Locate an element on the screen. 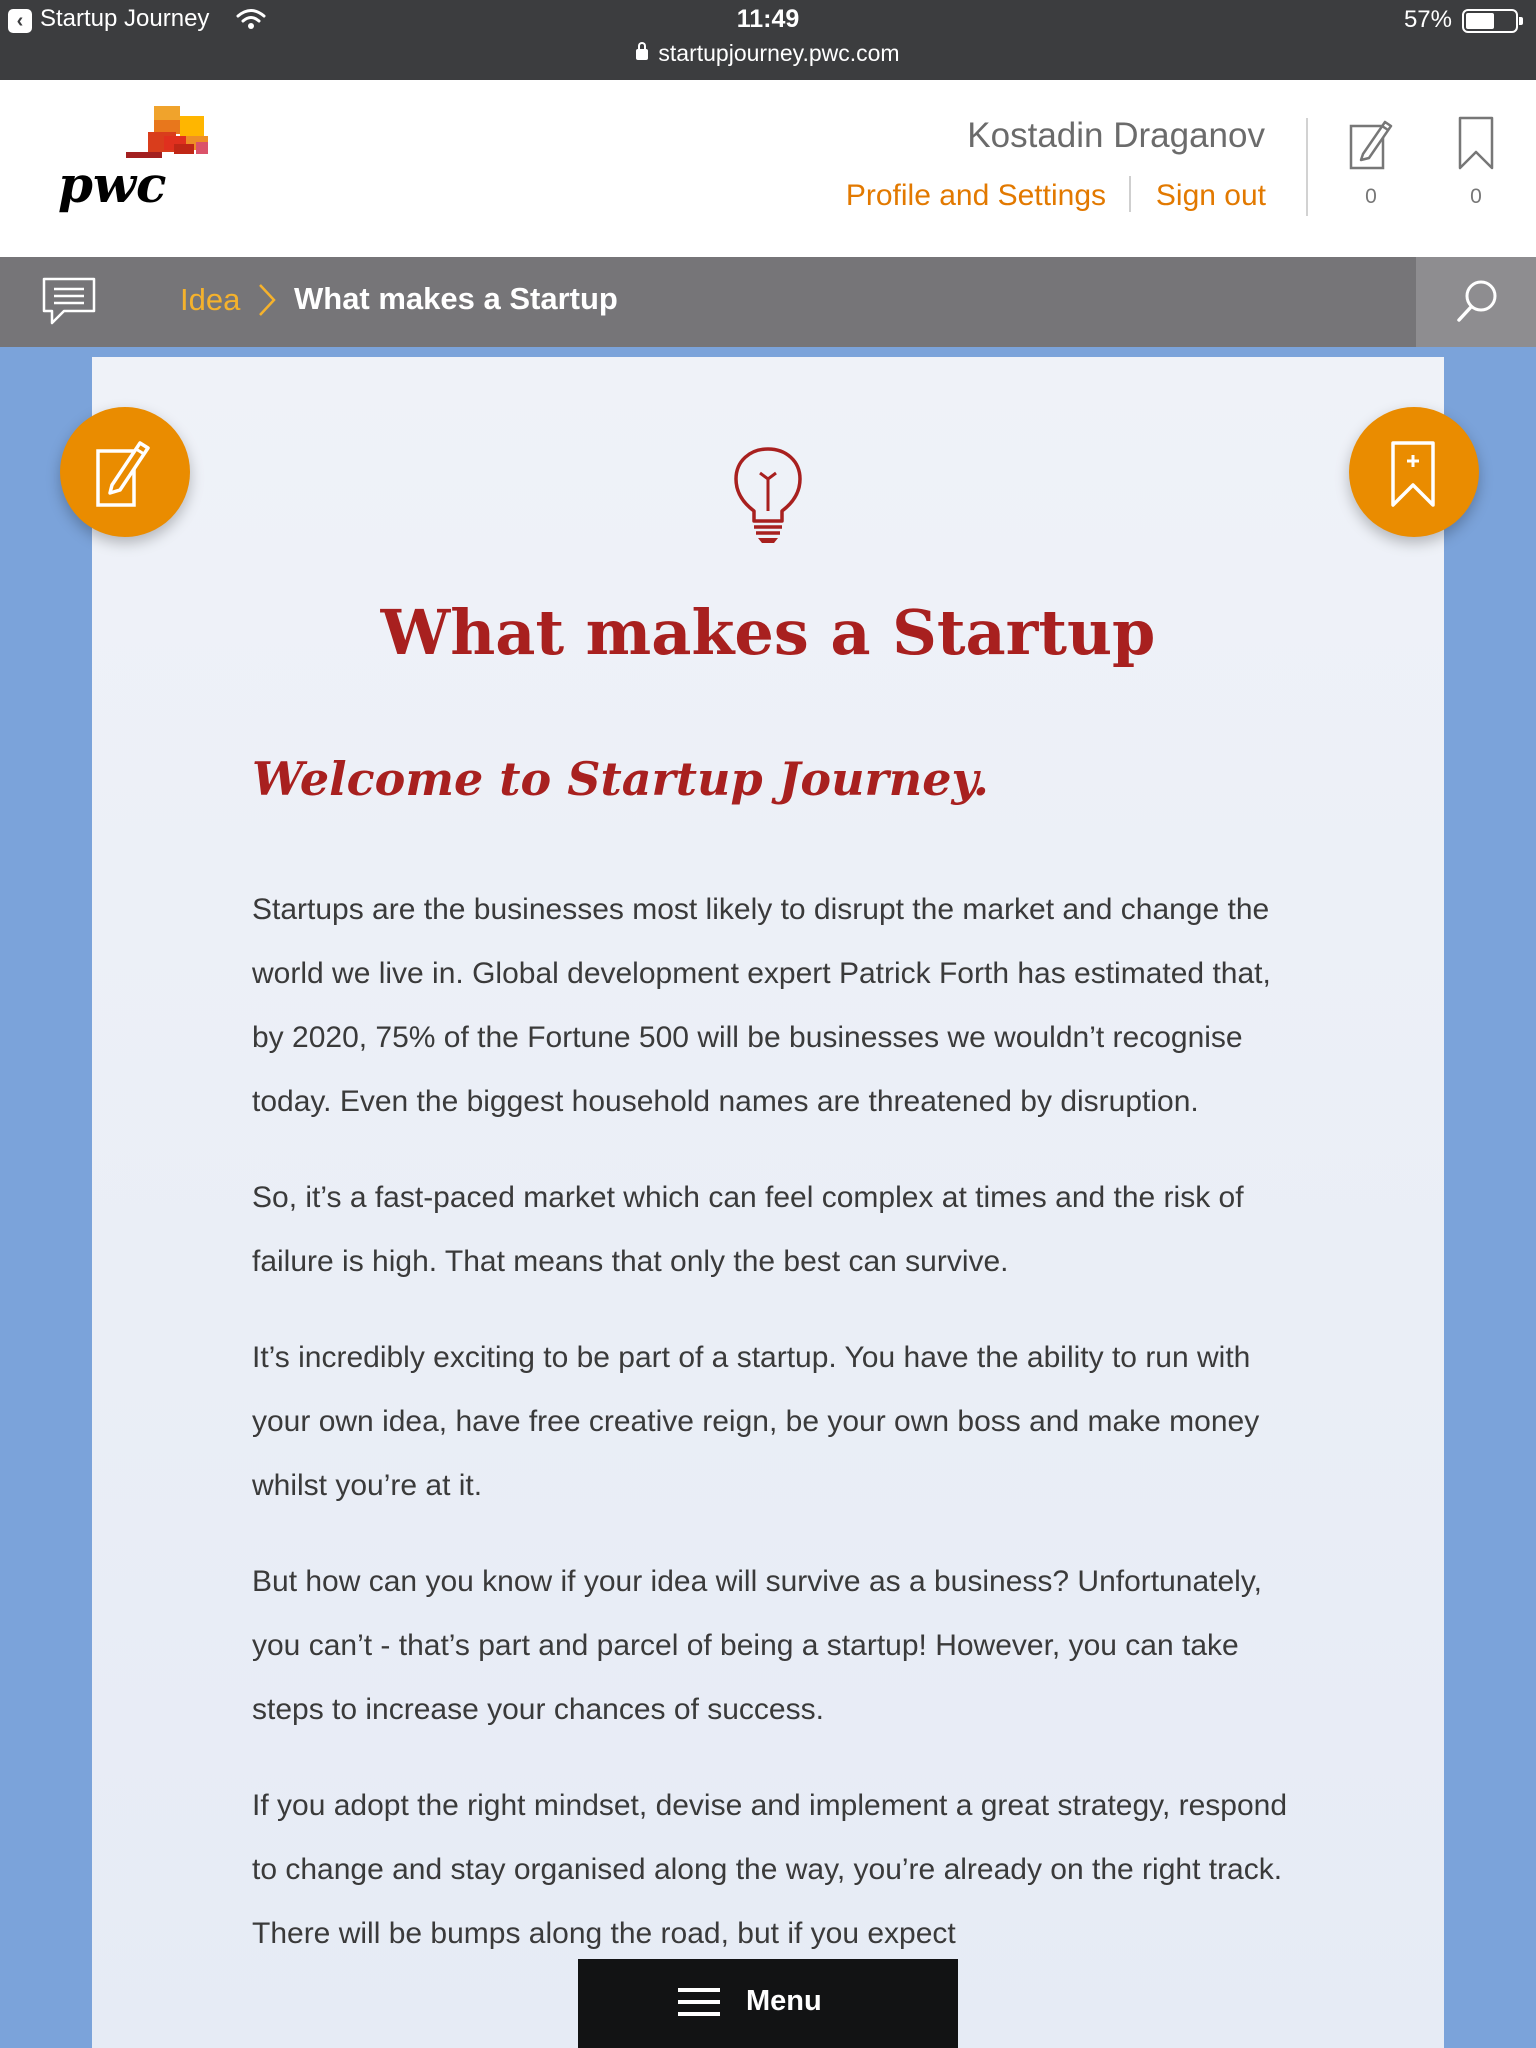 This screenshot has width=1536, height=2048. add-note-button is located at coordinates (125, 472).